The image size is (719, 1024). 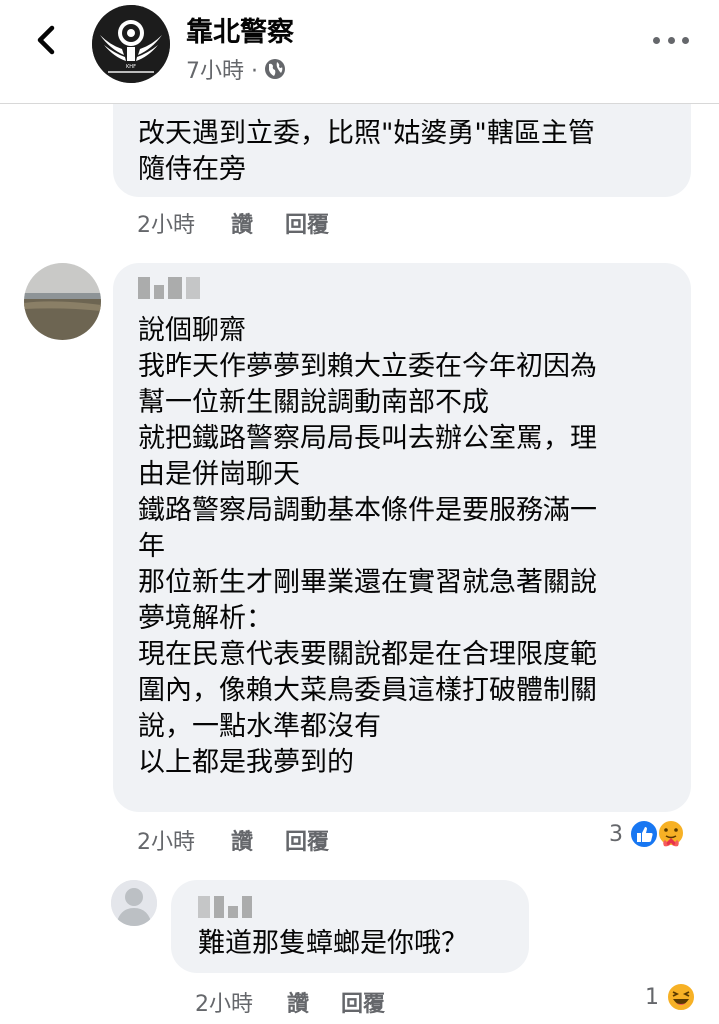 What do you see at coordinates (671, 833) in the screenshot?
I see `care-reaction-icon` at bounding box center [671, 833].